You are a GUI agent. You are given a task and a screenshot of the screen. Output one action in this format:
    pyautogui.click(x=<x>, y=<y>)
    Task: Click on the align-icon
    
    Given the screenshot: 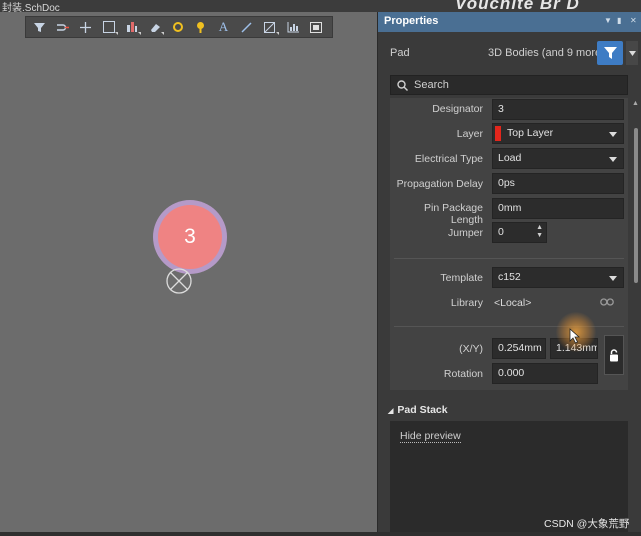 What is the action you would take?
    pyautogui.click(x=131, y=27)
    